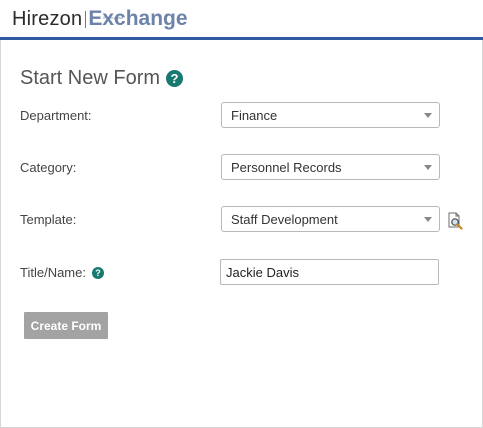 This screenshot has width=483, height=428. Describe the element at coordinates (137, 19) in the screenshot. I see `logo-sub-text: Enterprise Exchange` at that location.